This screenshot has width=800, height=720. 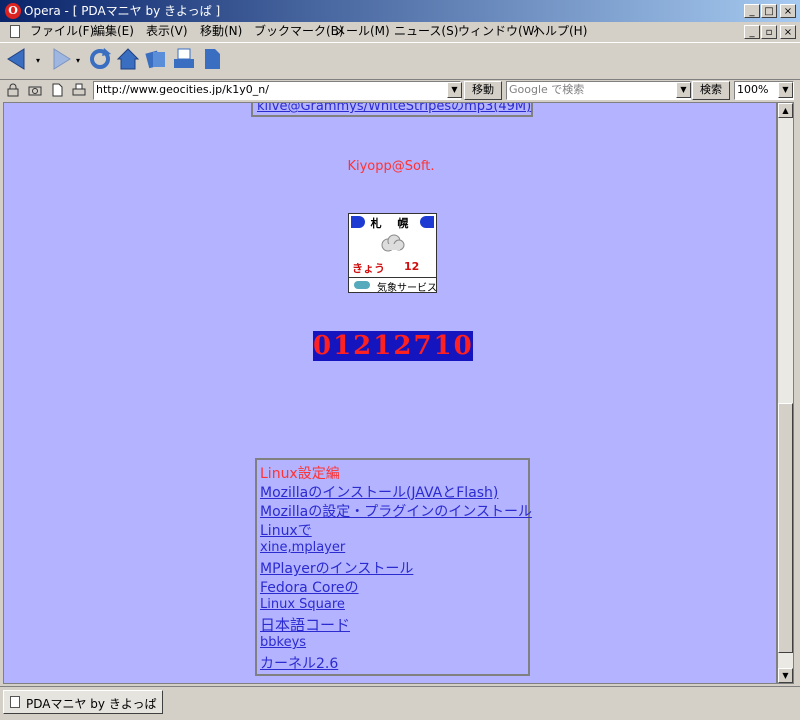 I want to click on page-tab-label: PDAマニヤ by きよっぱ, so click(x=91, y=704).